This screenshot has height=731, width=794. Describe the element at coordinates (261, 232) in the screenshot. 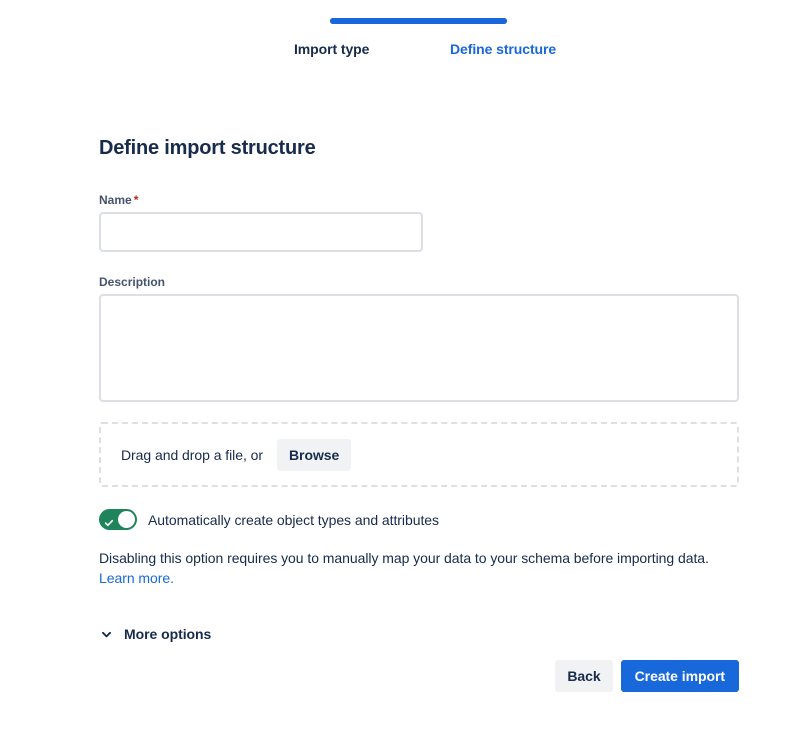

I see `name-input` at that location.